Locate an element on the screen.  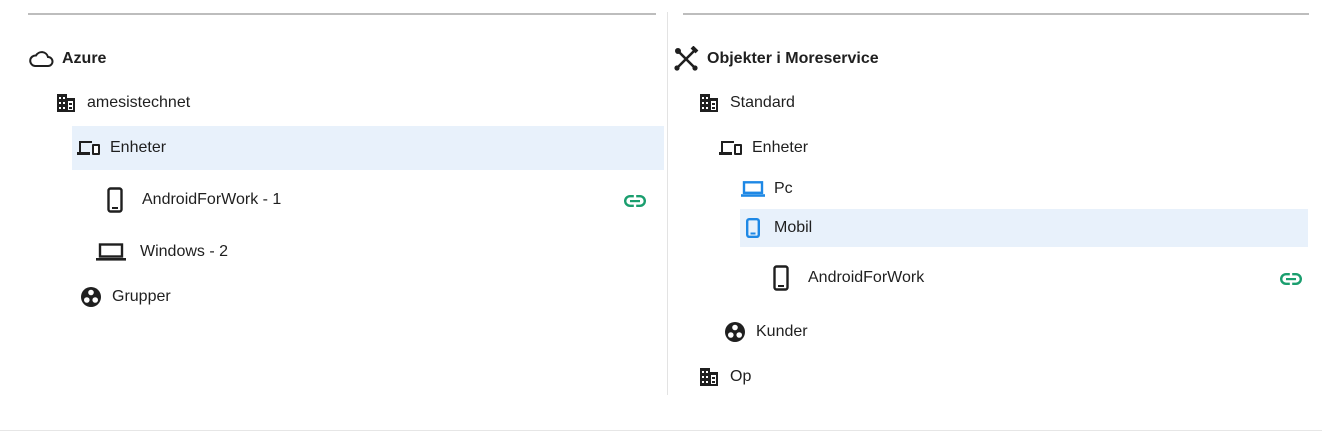
tools-icon is located at coordinates (686, 59).